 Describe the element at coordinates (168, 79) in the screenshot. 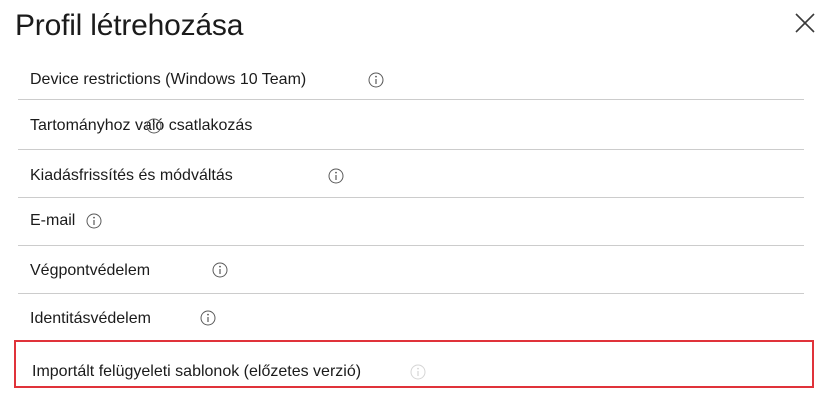

I see `list-item-label: Device restrictions (Windows 10 Team)` at that location.